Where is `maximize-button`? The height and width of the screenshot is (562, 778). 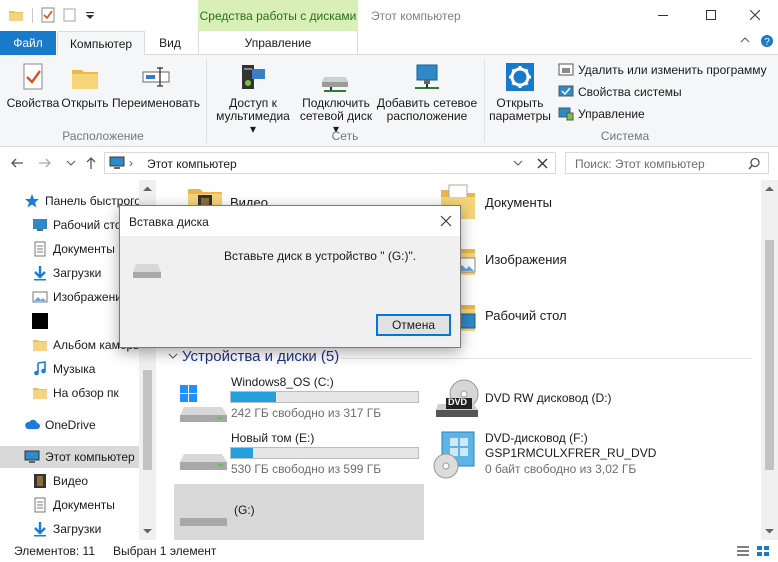 maximize-button is located at coordinates (711, 15).